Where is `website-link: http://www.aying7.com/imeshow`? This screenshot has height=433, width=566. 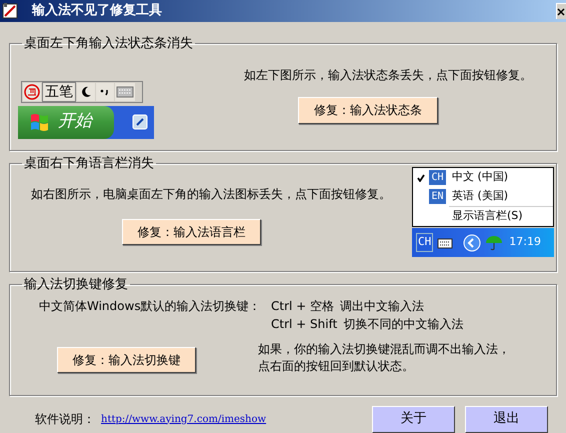
website-link: http://www.aying7.com/imeshow is located at coordinates (183, 419).